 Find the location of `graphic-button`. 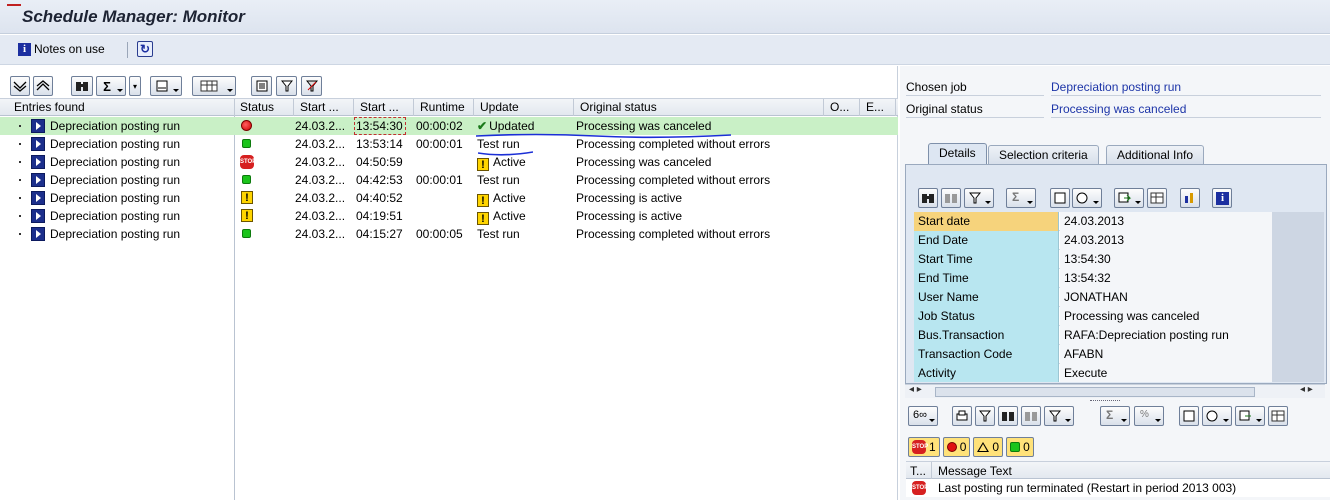

graphic-button is located at coordinates (1190, 198).